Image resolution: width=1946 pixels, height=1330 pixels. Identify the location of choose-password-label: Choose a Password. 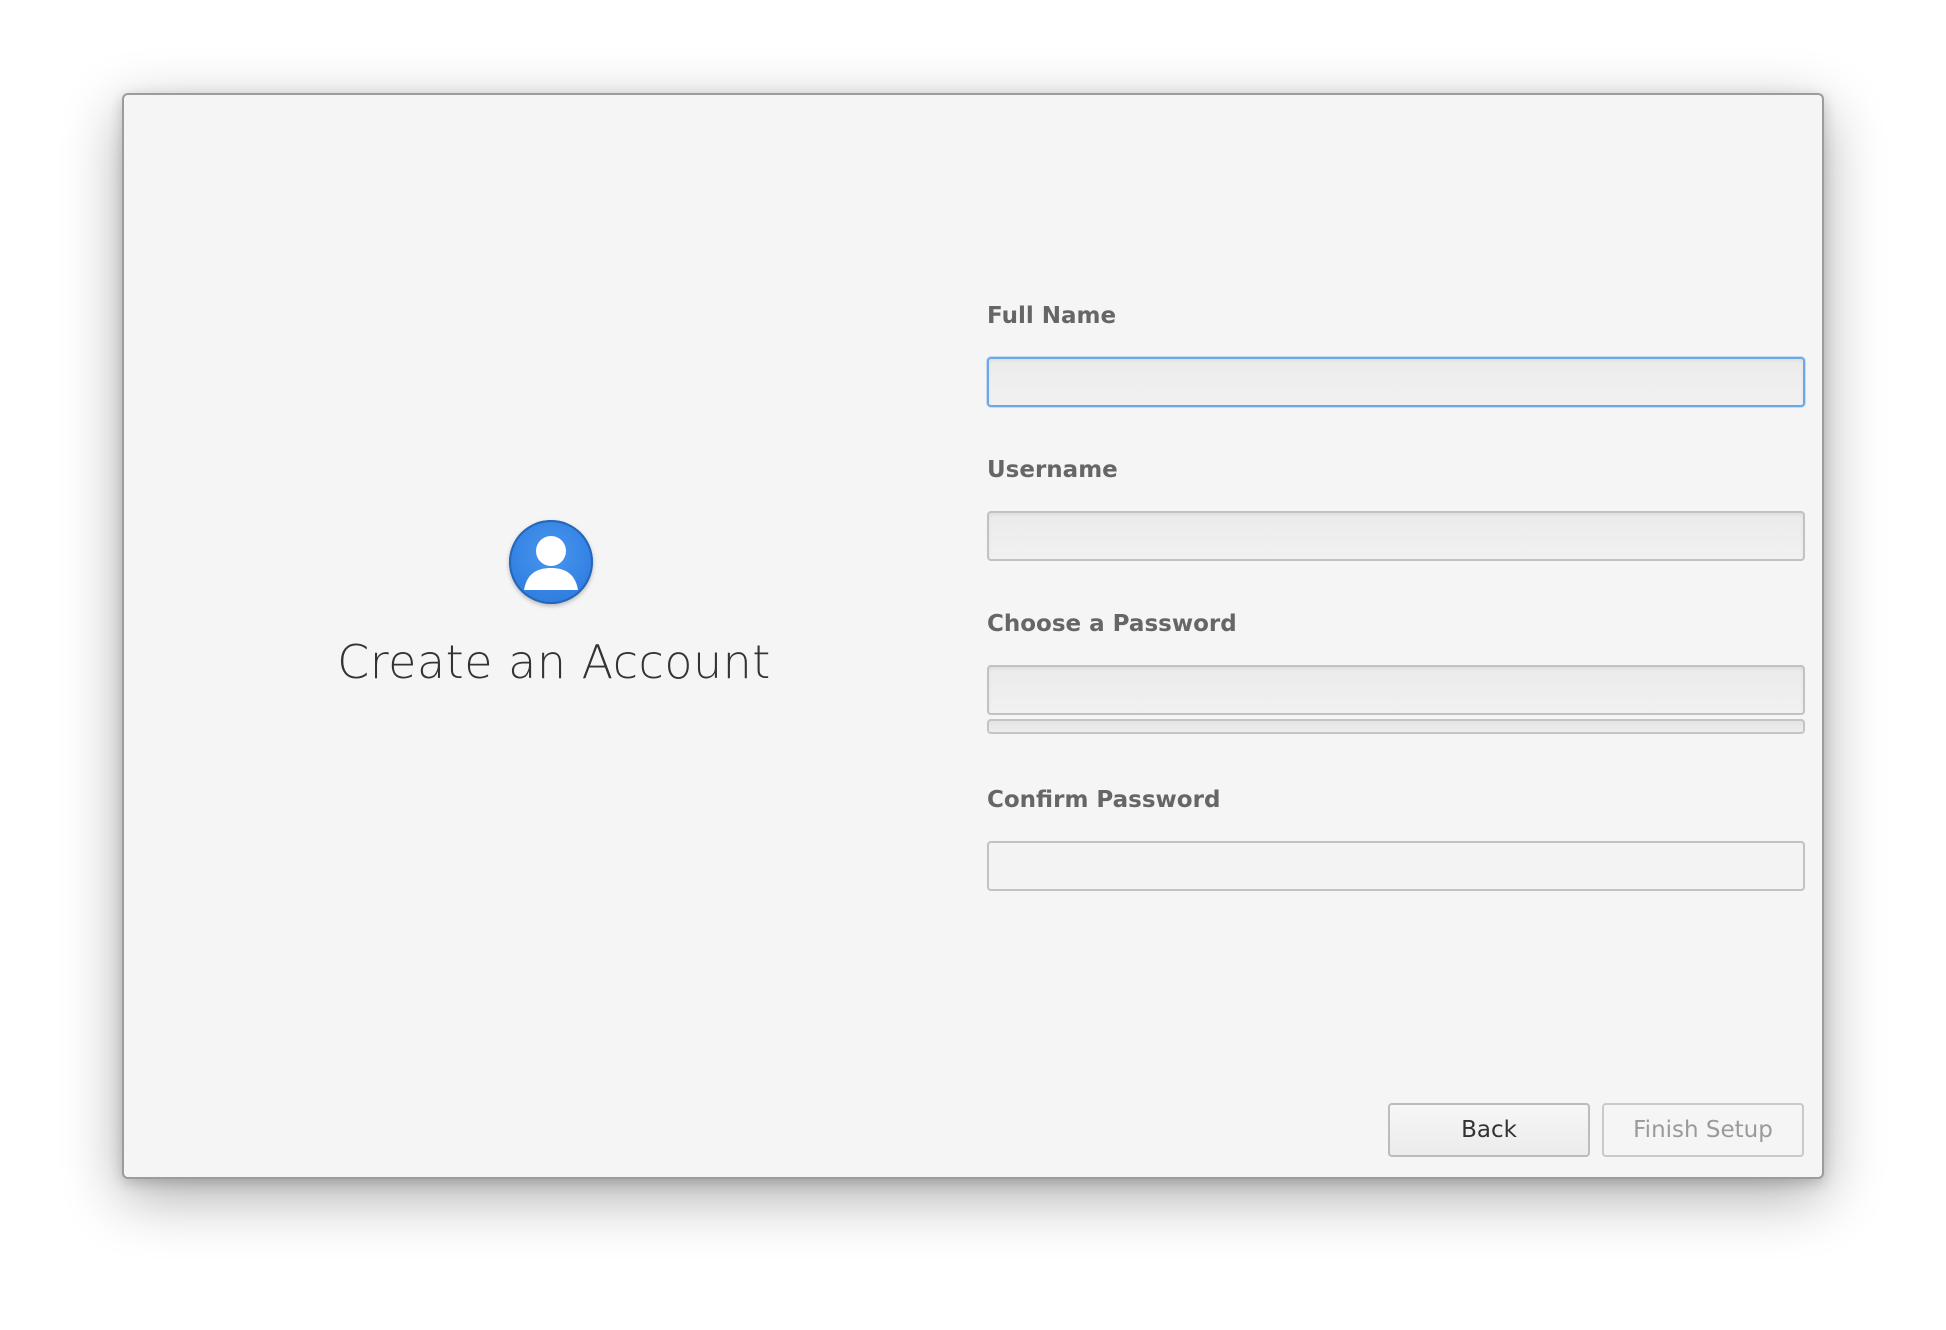
(1112, 624).